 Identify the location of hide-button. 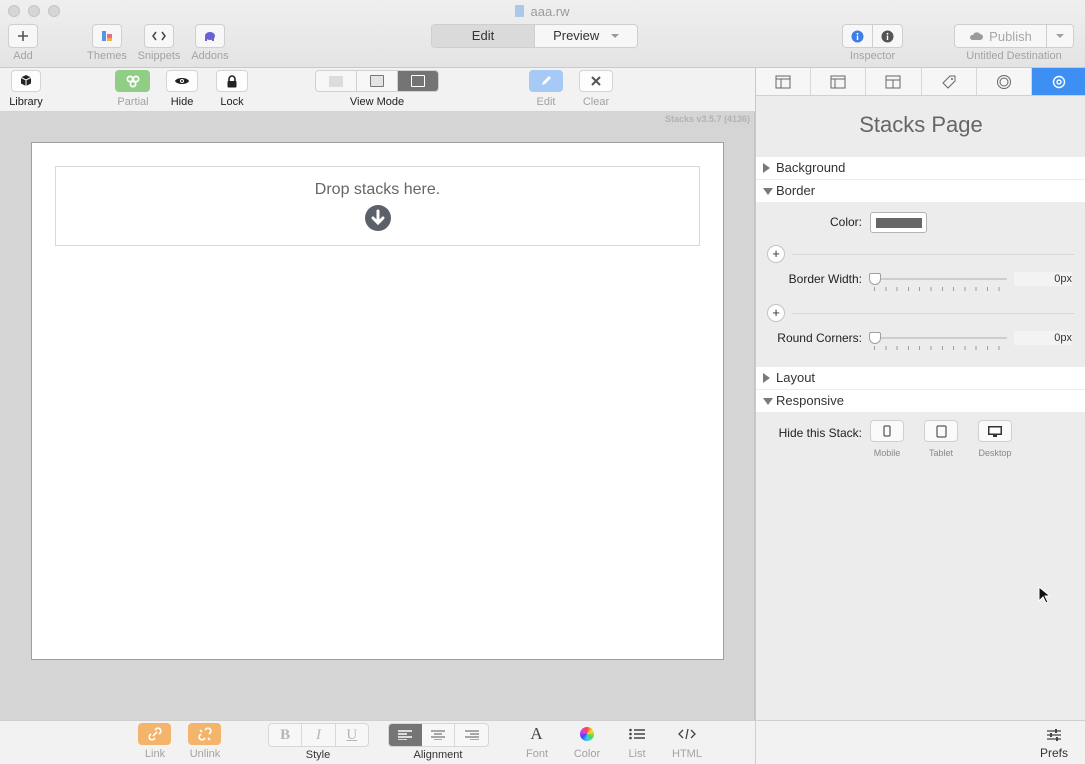
(182, 81).